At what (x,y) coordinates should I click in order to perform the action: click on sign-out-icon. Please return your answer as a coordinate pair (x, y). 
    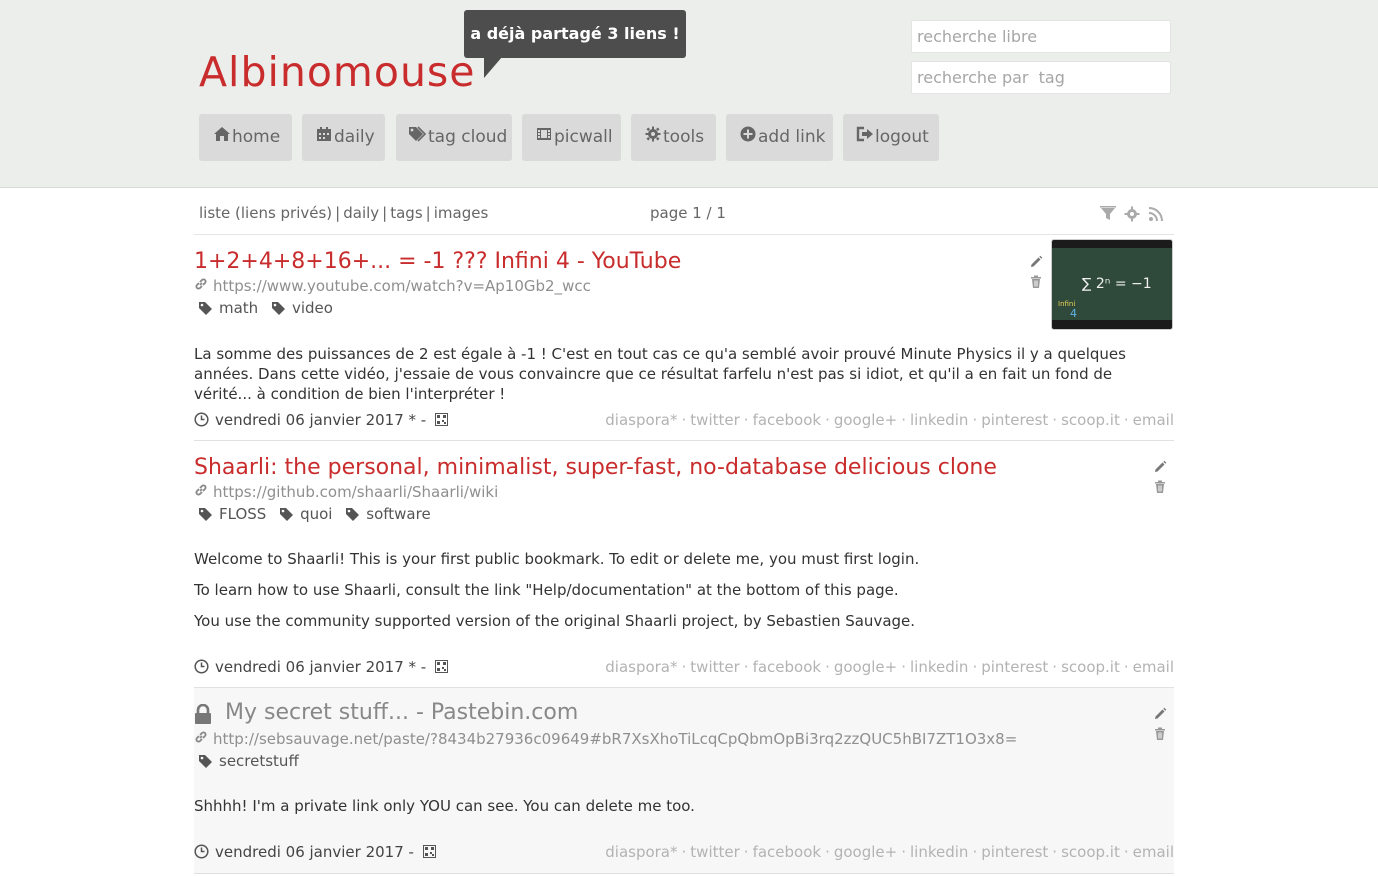
    Looking at the image, I should click on (865, 137).